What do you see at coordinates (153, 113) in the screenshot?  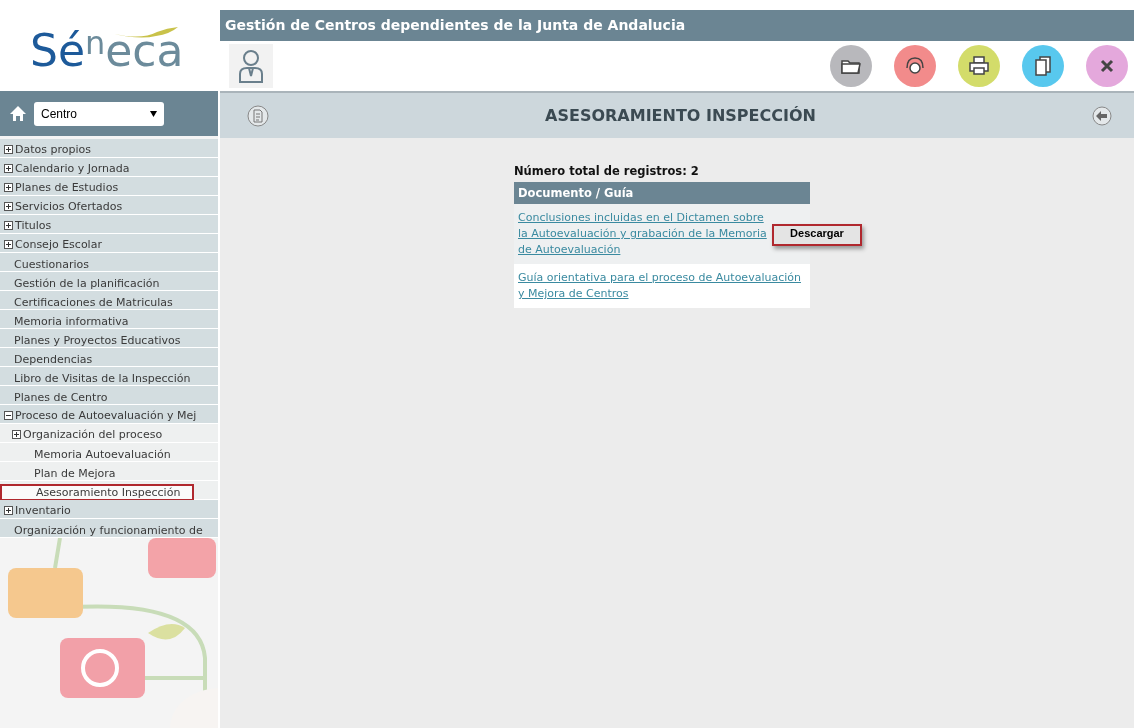 I see `dropdown-caret-icon` at bounding box center [153, 113].